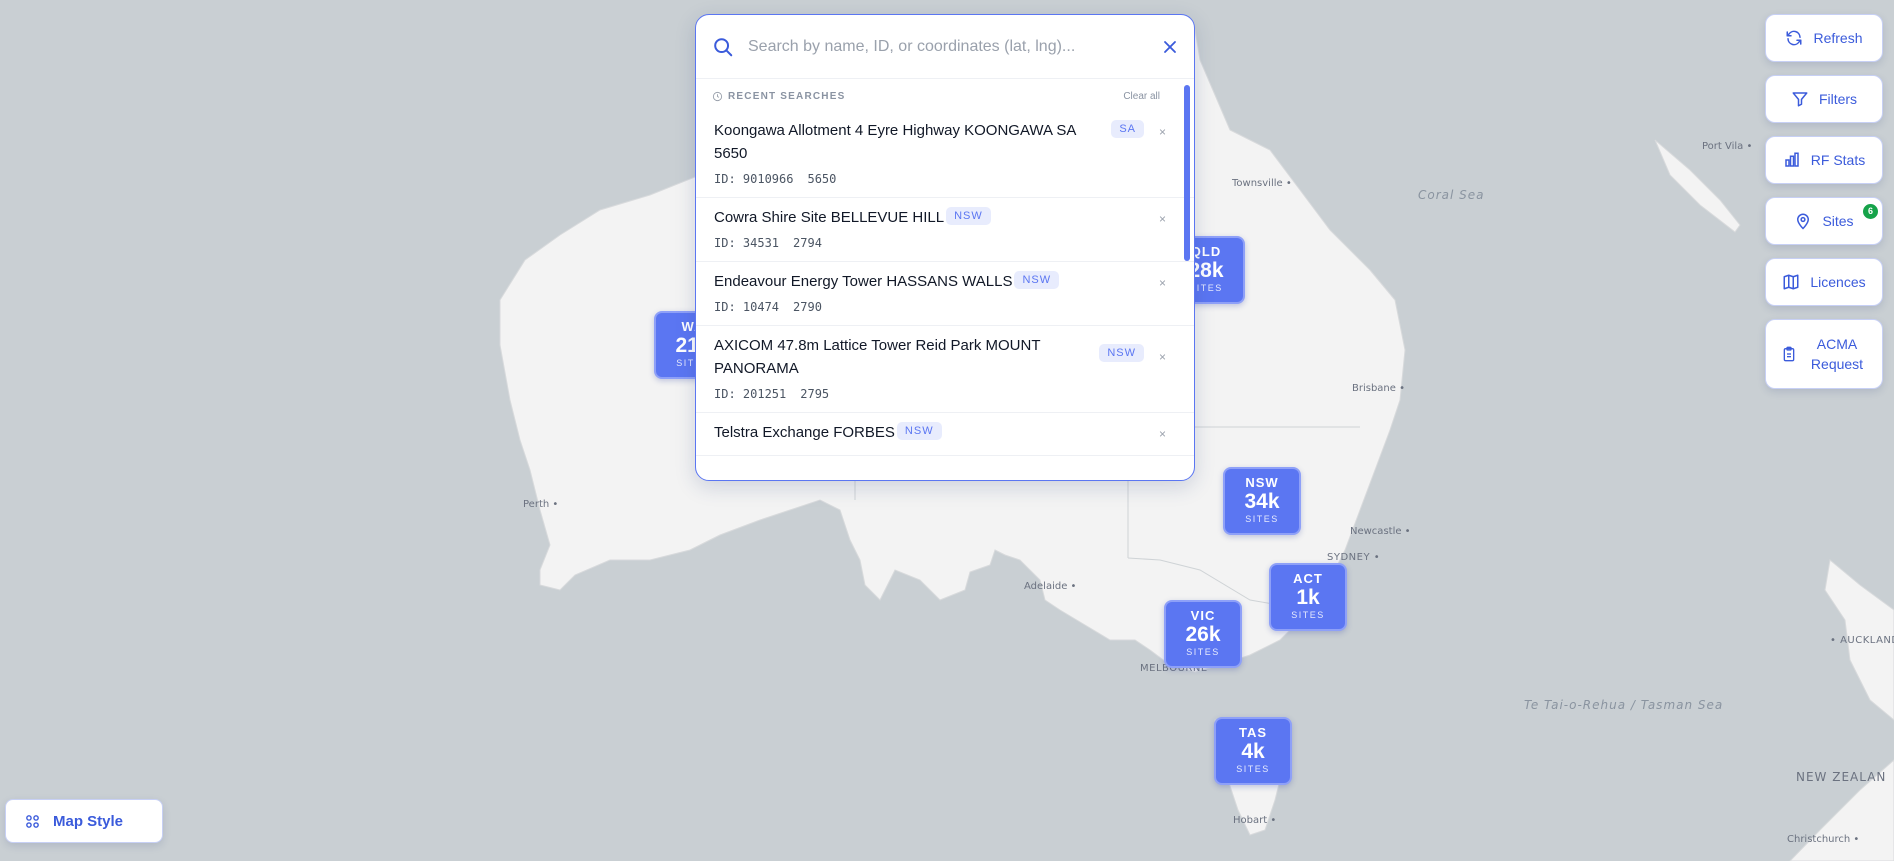  What do you see at coordinates (754, 179) in the screenshot?
I see `site-id: ID: 9010966` at bounding box center [754, 179].